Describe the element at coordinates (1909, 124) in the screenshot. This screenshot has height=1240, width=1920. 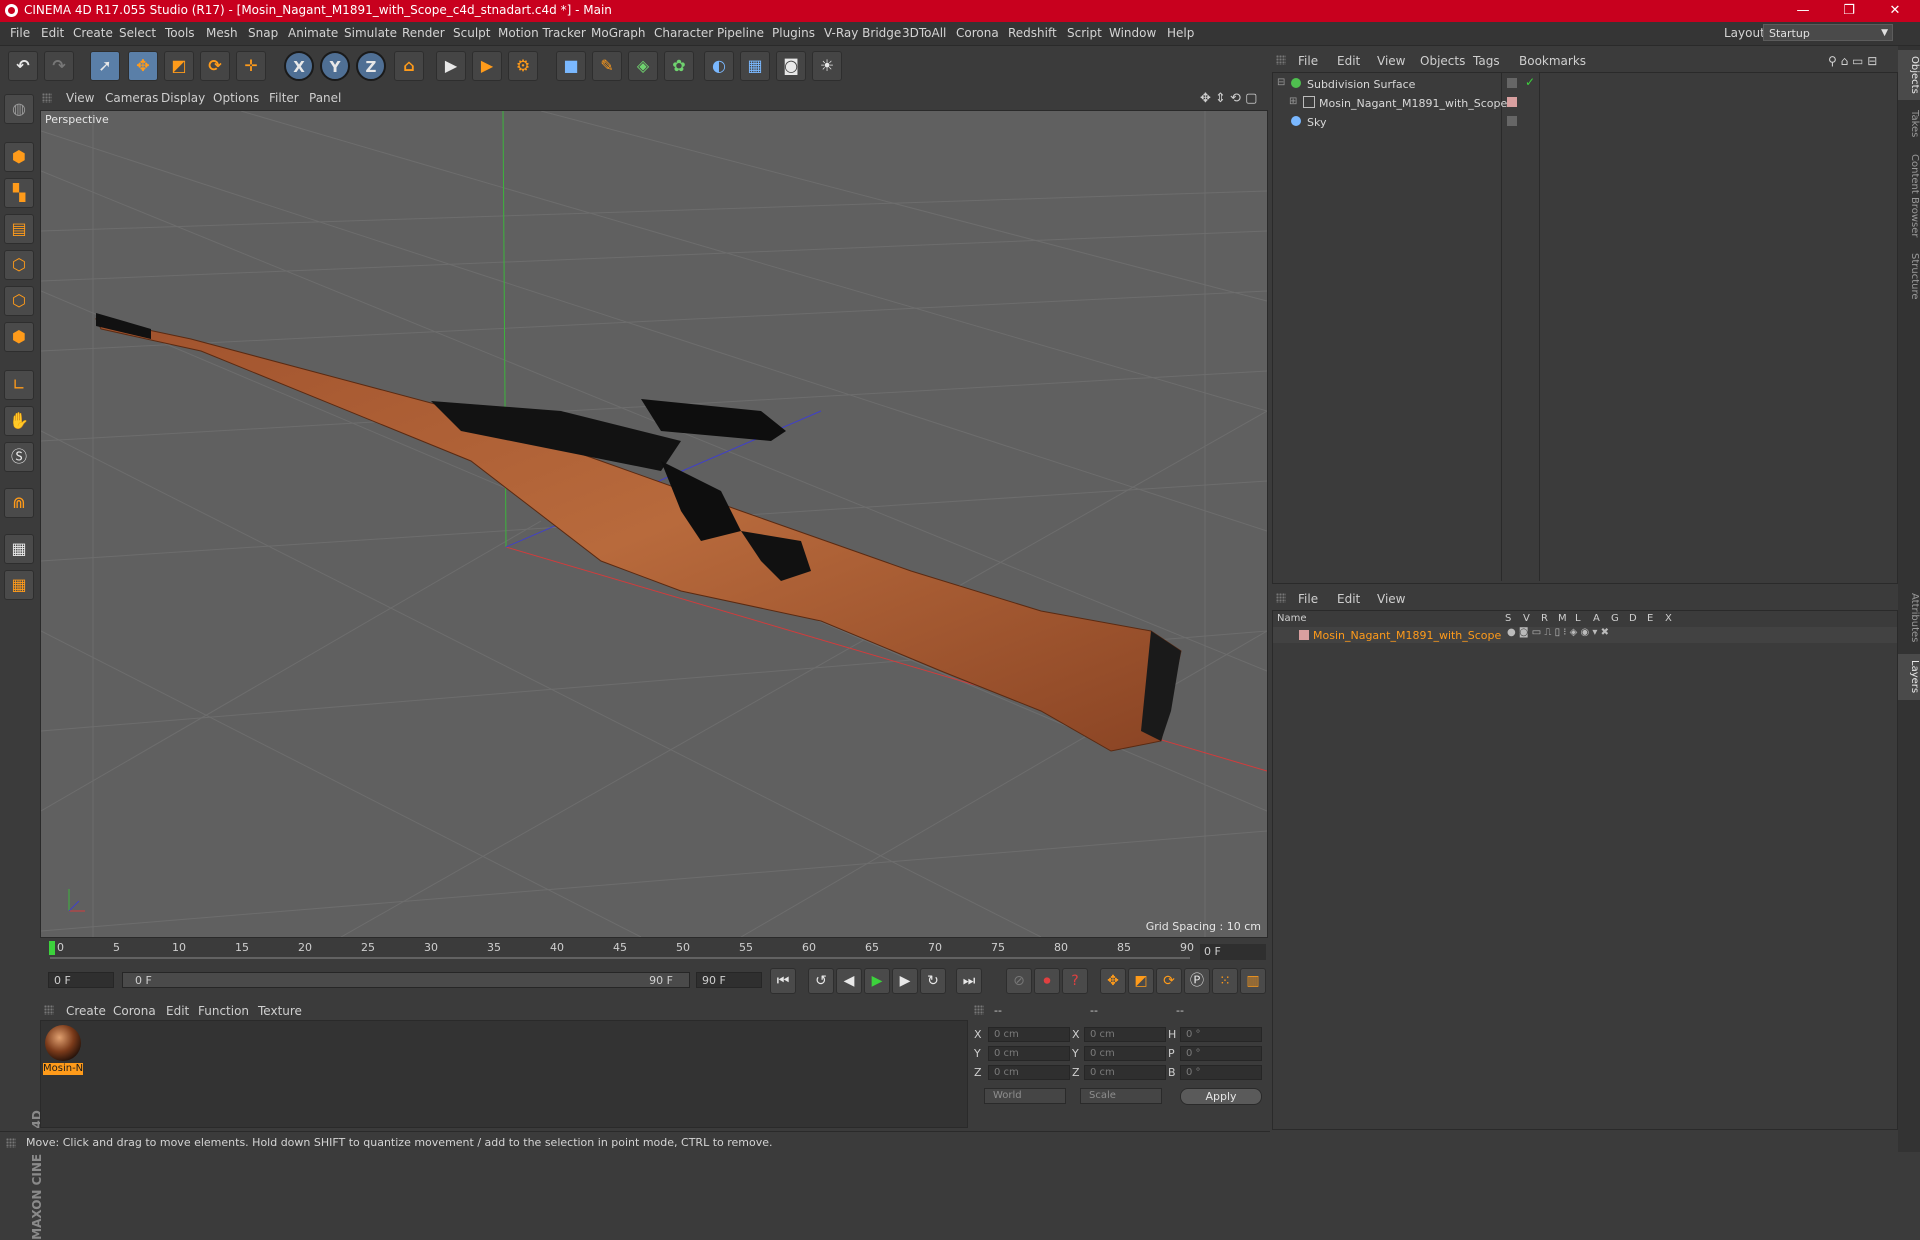
I see `tab-takes: Takes` at that location.